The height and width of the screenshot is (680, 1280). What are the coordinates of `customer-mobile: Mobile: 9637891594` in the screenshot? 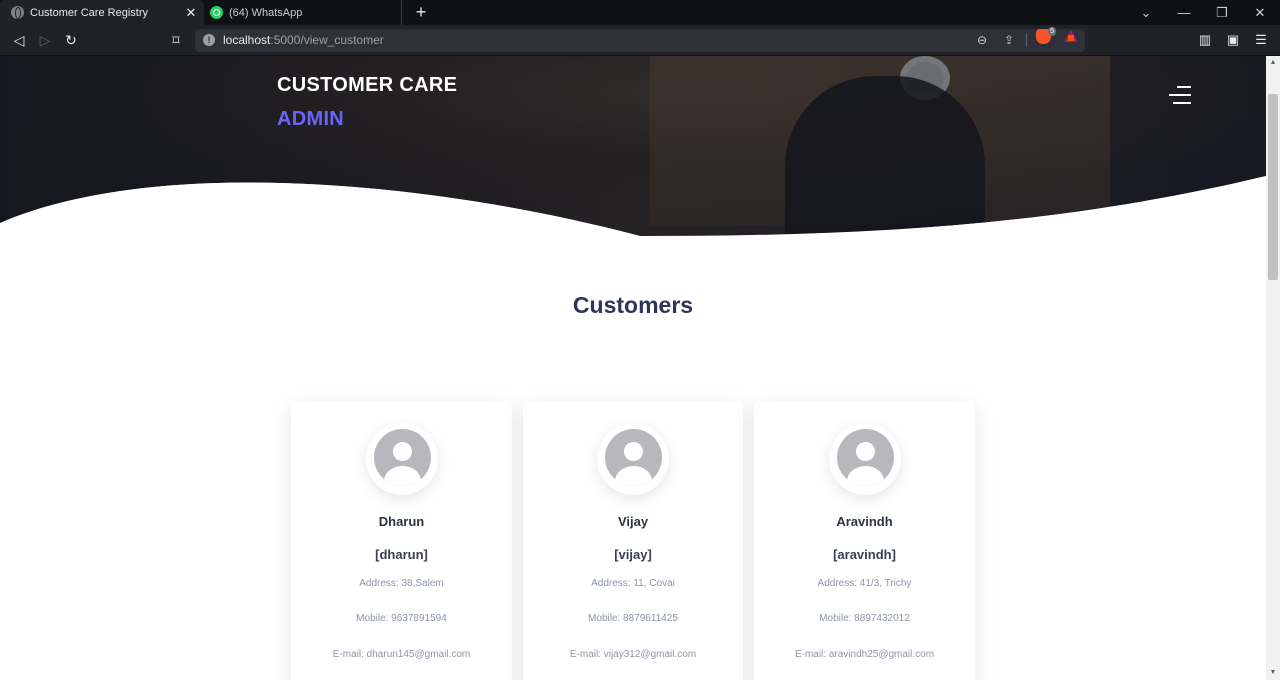 It's located at (401, 618).